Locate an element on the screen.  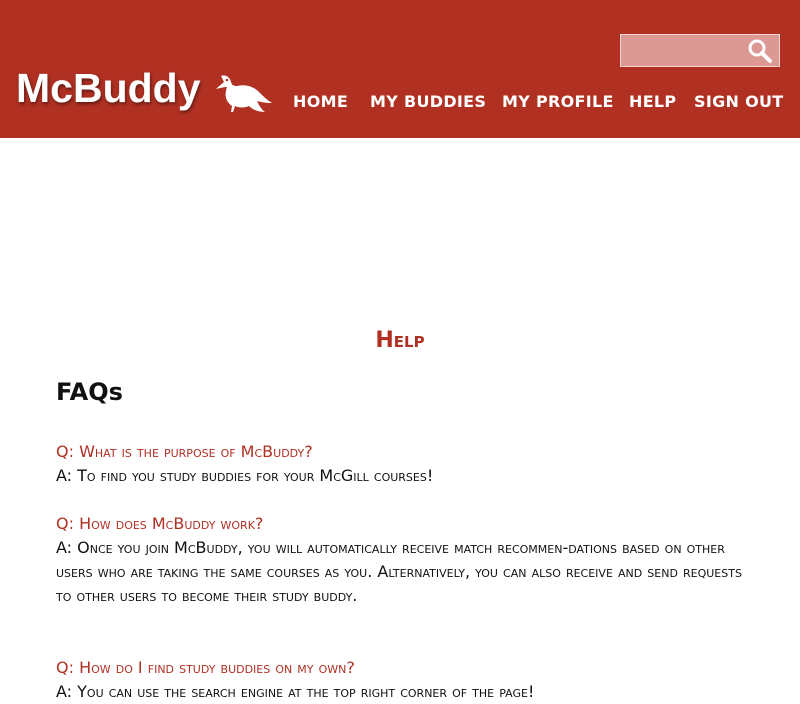
faq-question: Q: How does McBuddy work? is located at coordinates (160, 523).